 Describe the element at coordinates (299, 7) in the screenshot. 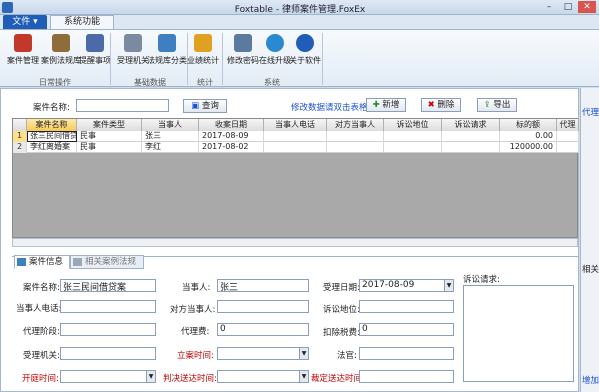

I see `title-bar: Foxtable - 律师案件管理.FoxEx – □ ✕` at that location.